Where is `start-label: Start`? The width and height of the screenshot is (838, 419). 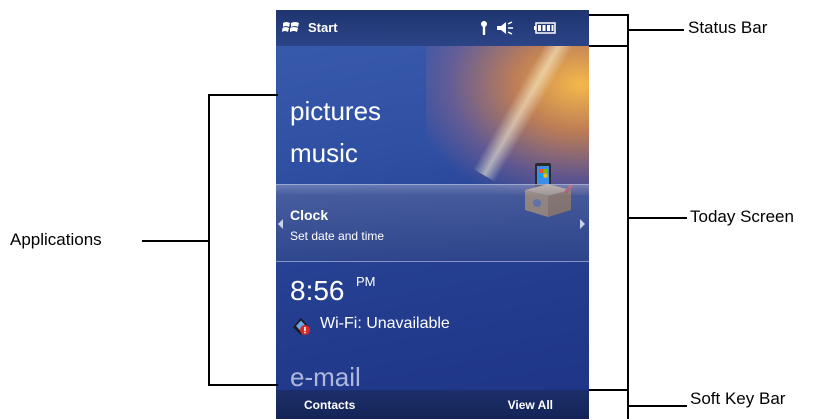
start-label: Start is located at coordinates (323, 27).